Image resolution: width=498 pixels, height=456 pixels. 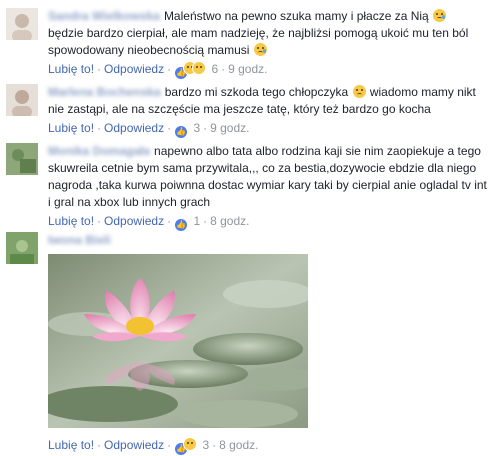 What do you see at coordinates (196, 221) in the screenshot?
I see `reaction-count: 1` at bounding box center [196, 221].